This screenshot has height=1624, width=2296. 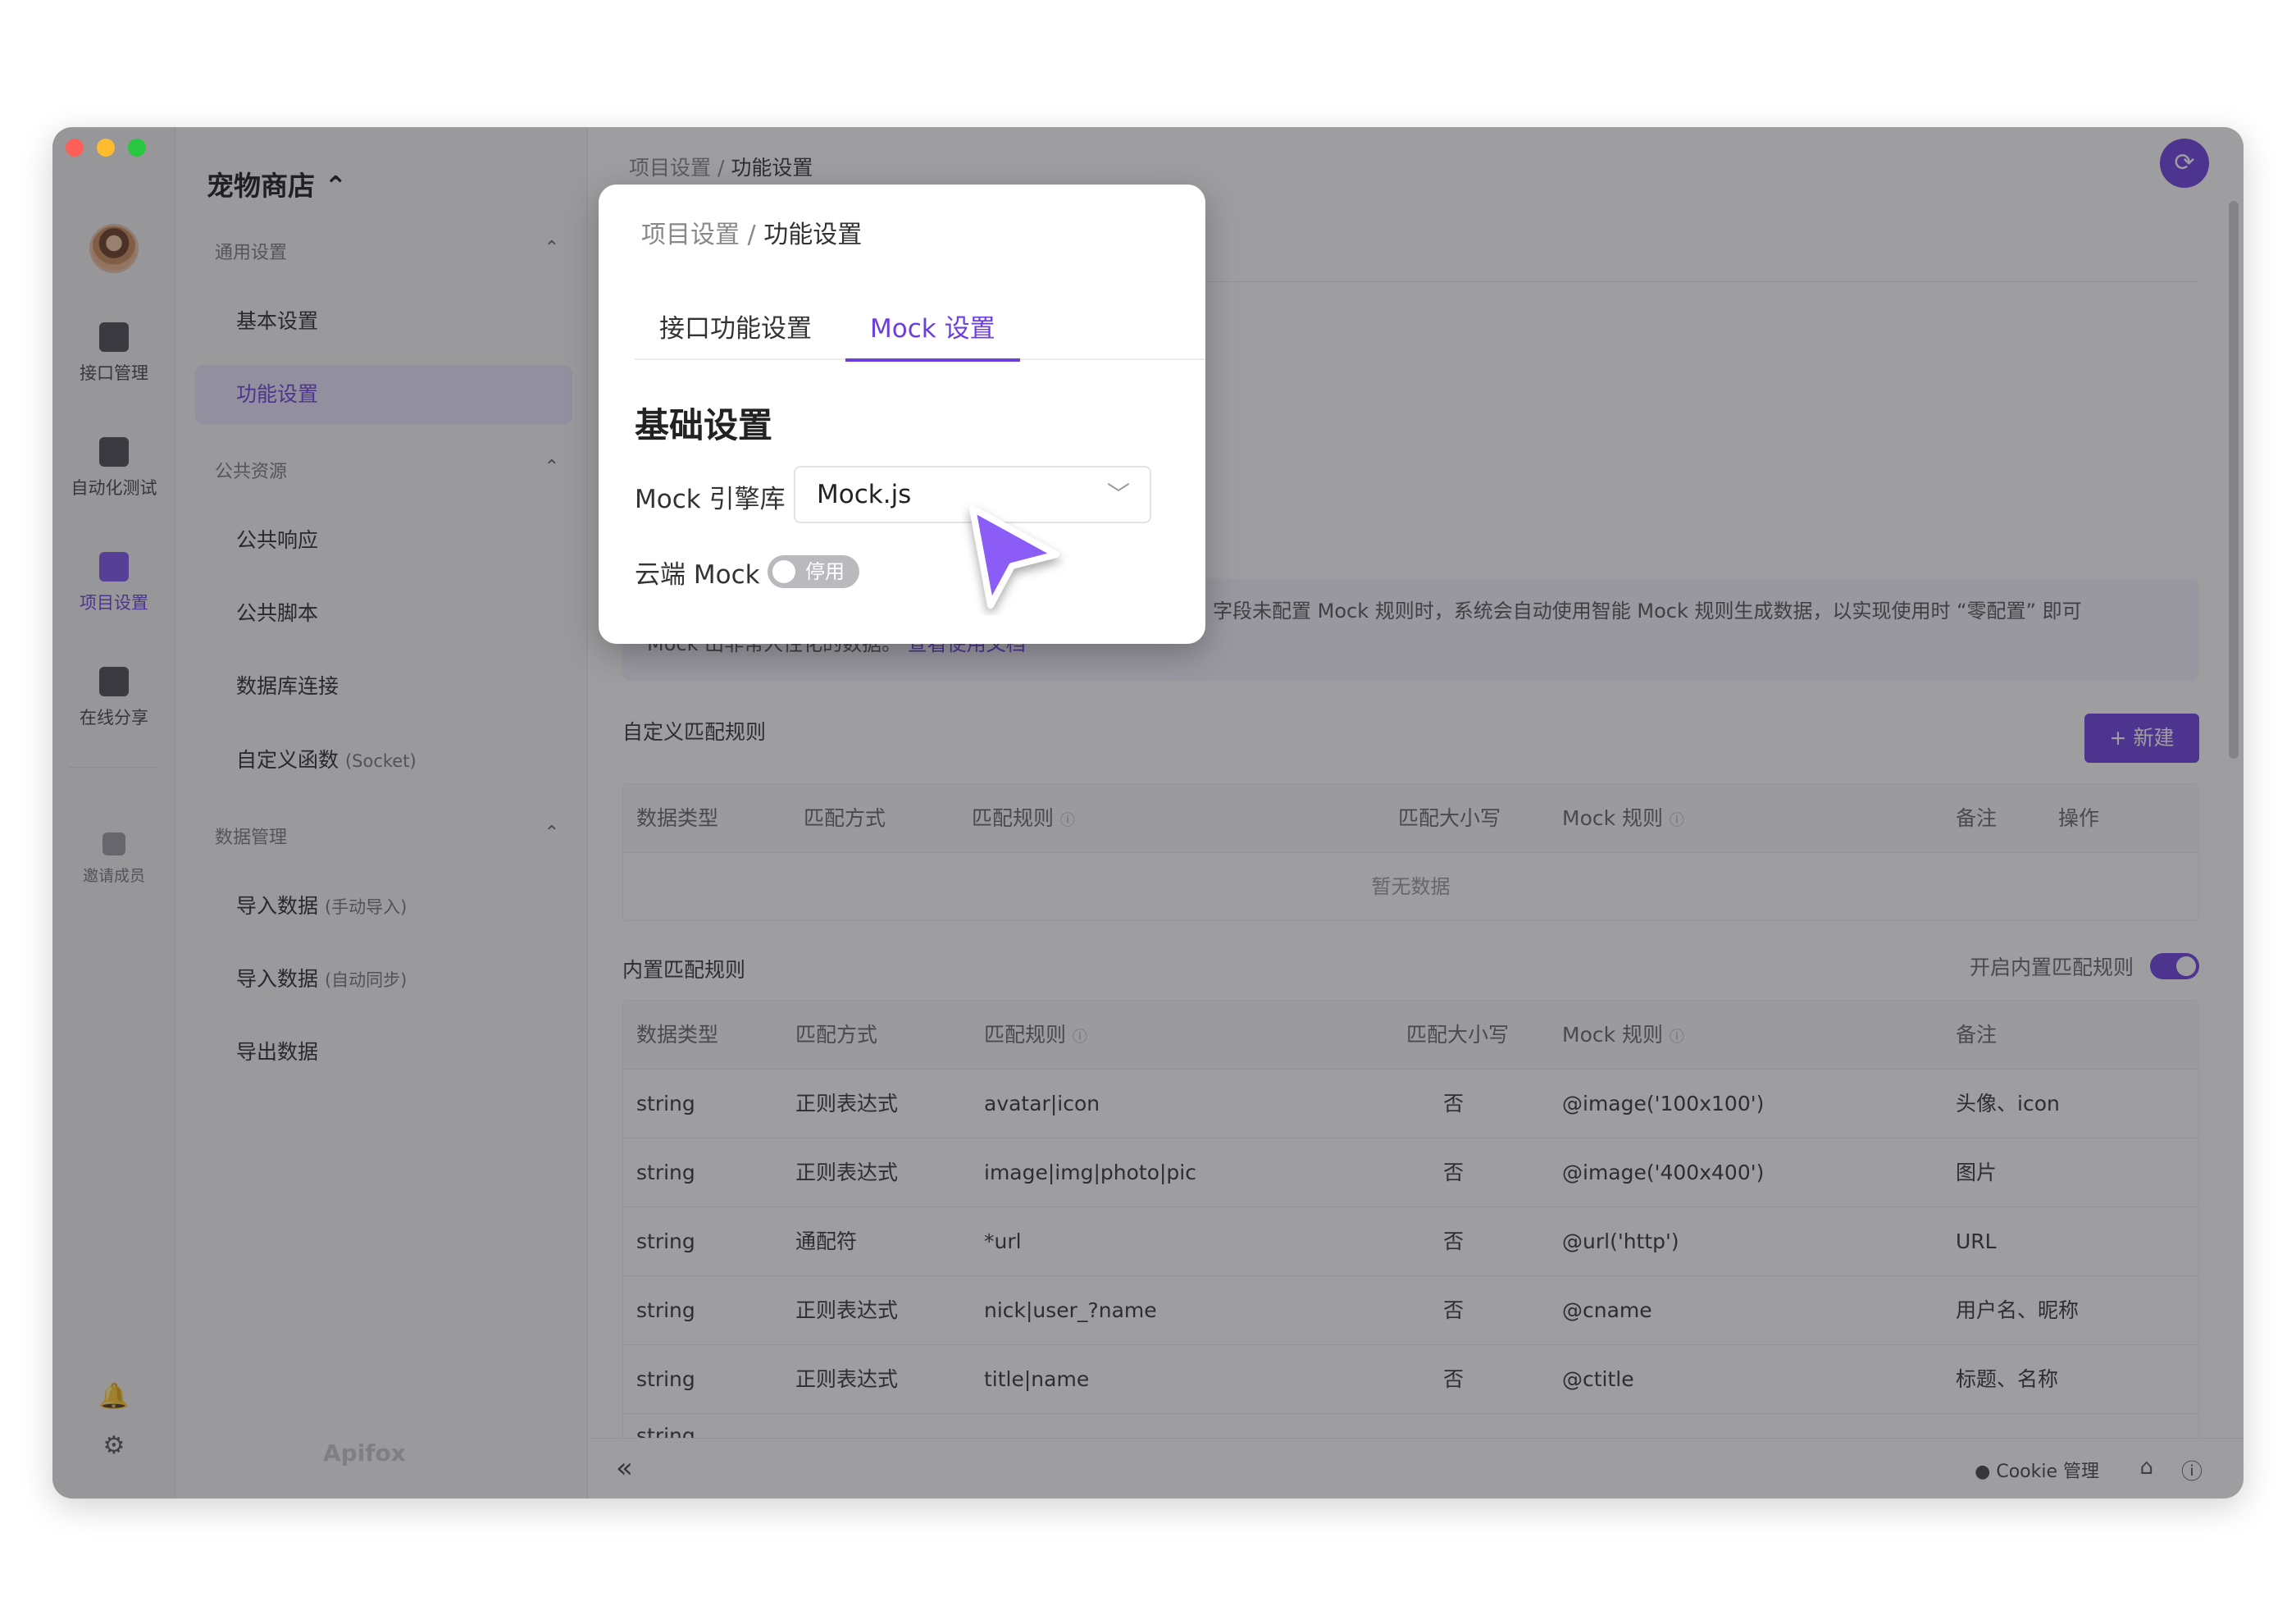 What do you see at coordinates (735, 329) in the screenshot?
I see `tab-api-features: 接口功能设置` at bounding box center [735, 329].